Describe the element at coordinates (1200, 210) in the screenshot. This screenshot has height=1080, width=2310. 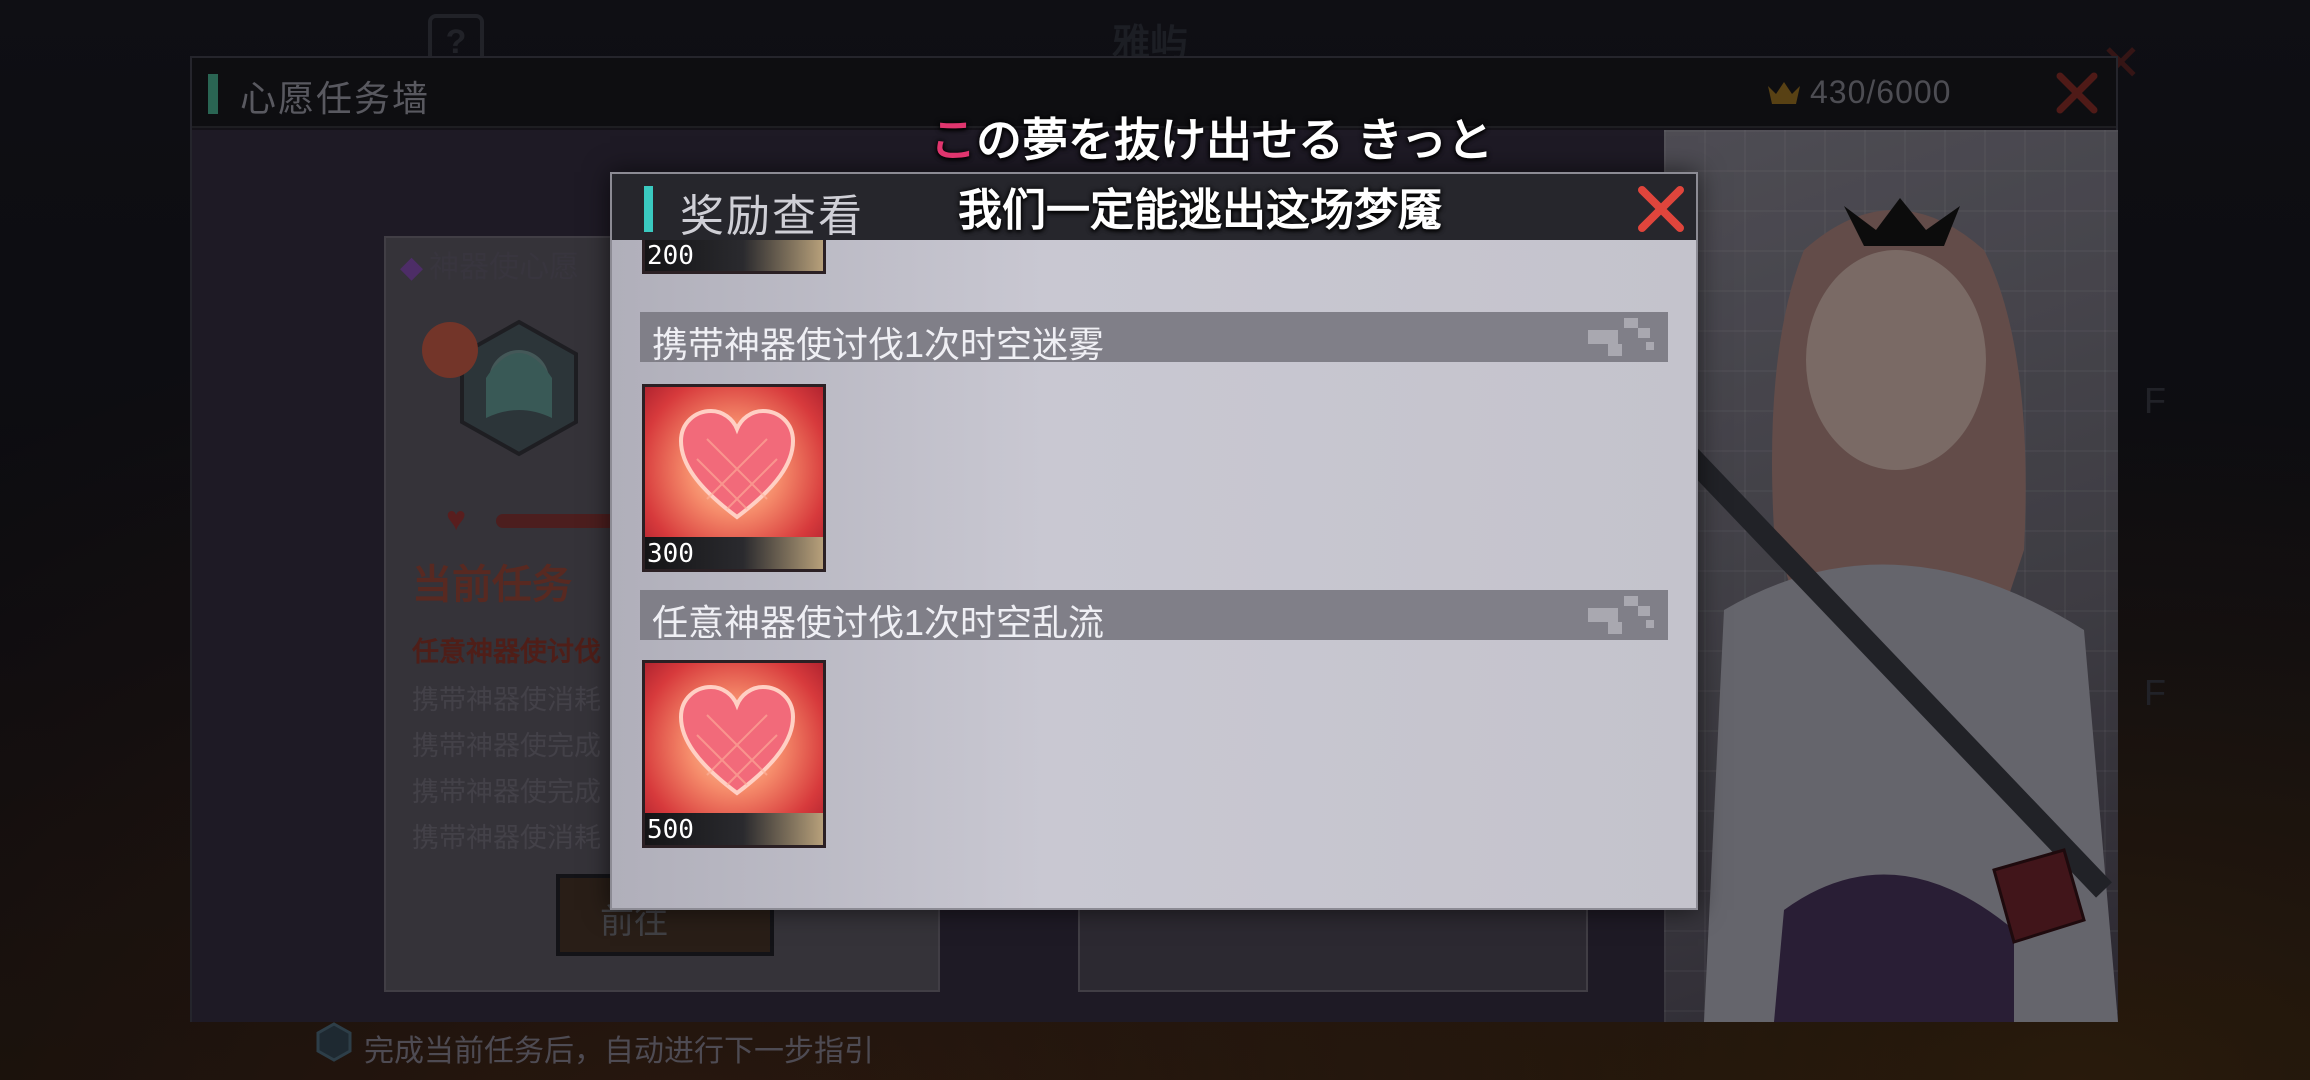
I see `subtitle-chinese: 我们一定能逃出这场梦魇` at that location.